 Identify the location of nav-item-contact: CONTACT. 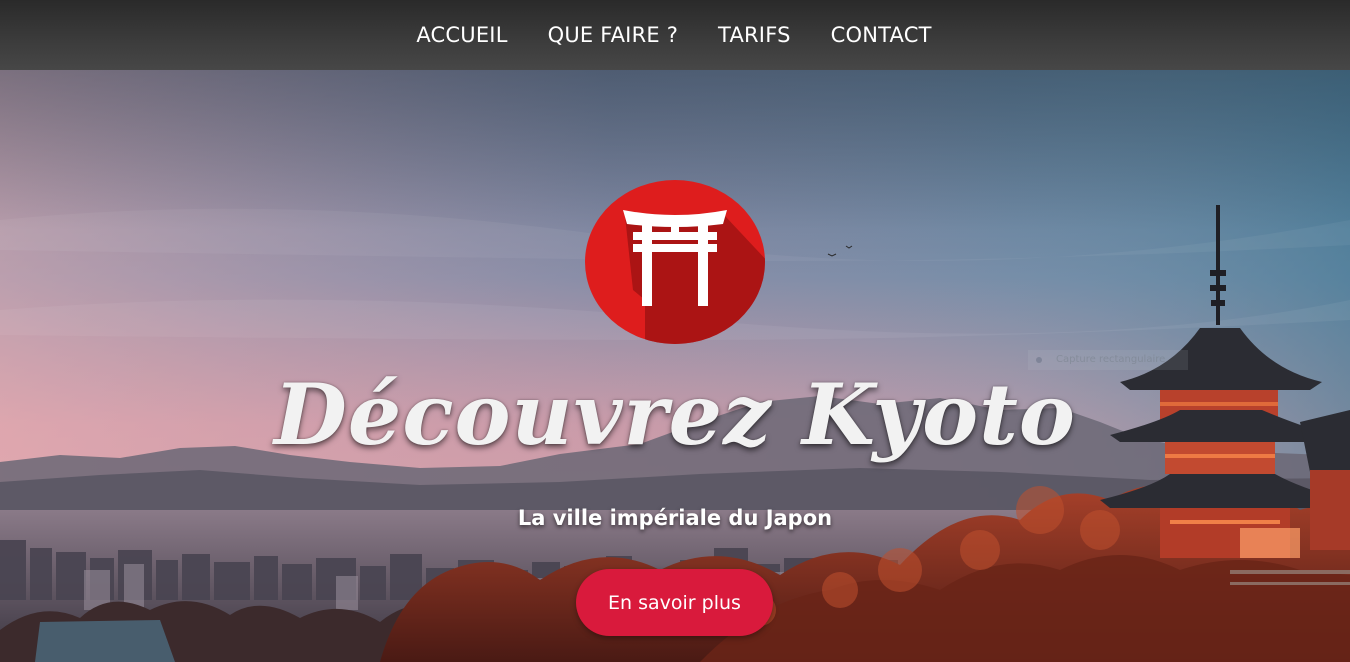
(881, 35).